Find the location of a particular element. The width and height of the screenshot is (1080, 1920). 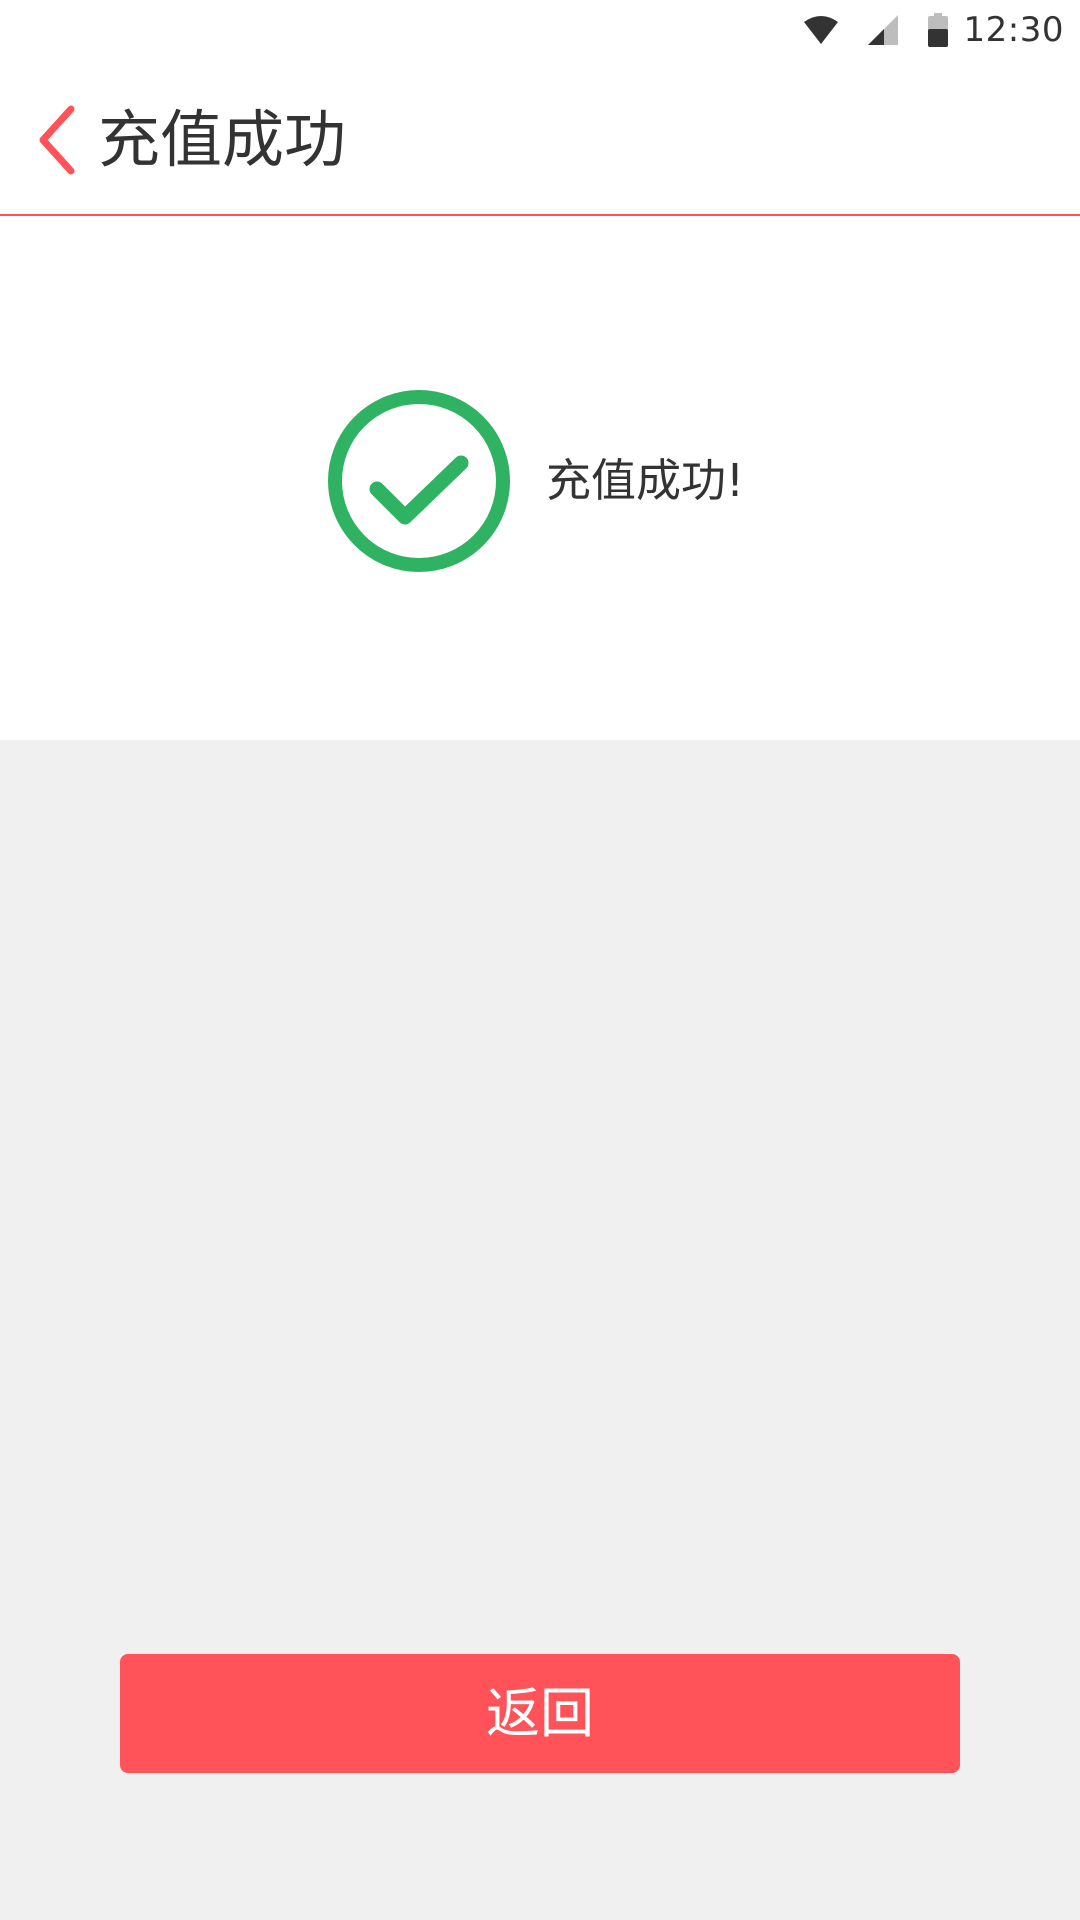

status-bar: 12:30 is located at coordinates (540, 30).